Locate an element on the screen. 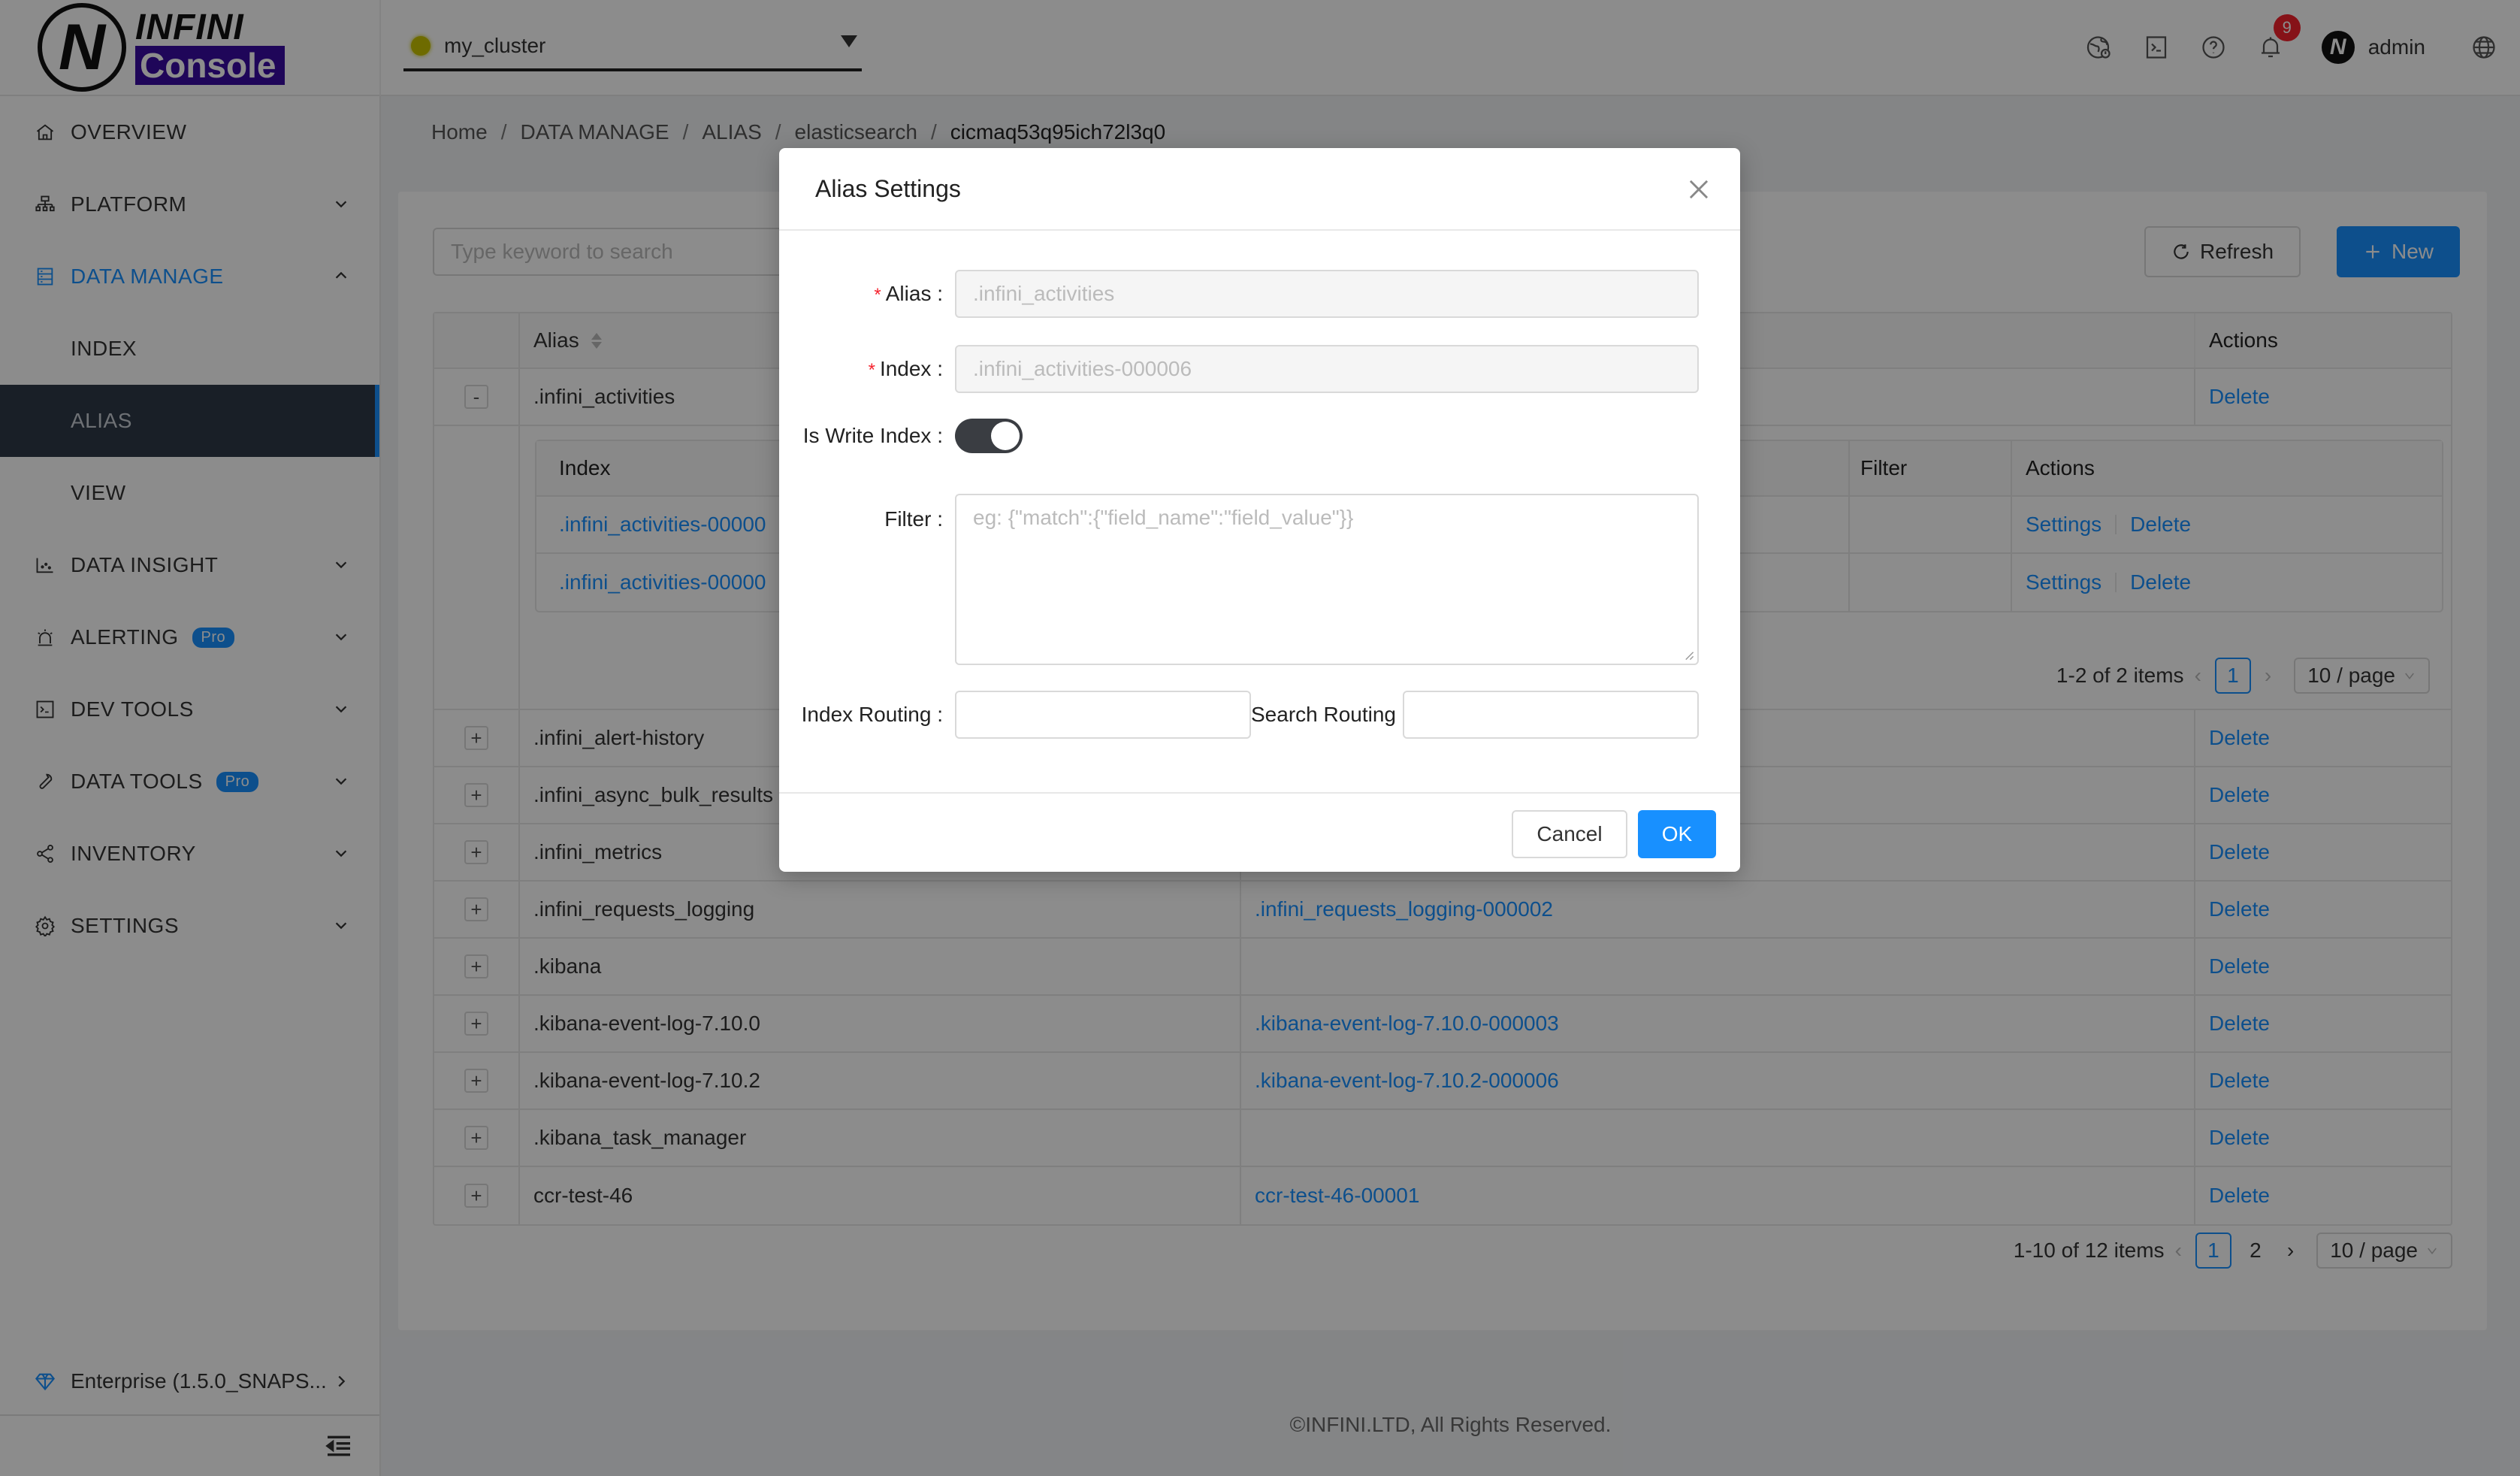 This screenshot has height=1476, width=2520. search-routing-input is located at coordinates (1551, 715).